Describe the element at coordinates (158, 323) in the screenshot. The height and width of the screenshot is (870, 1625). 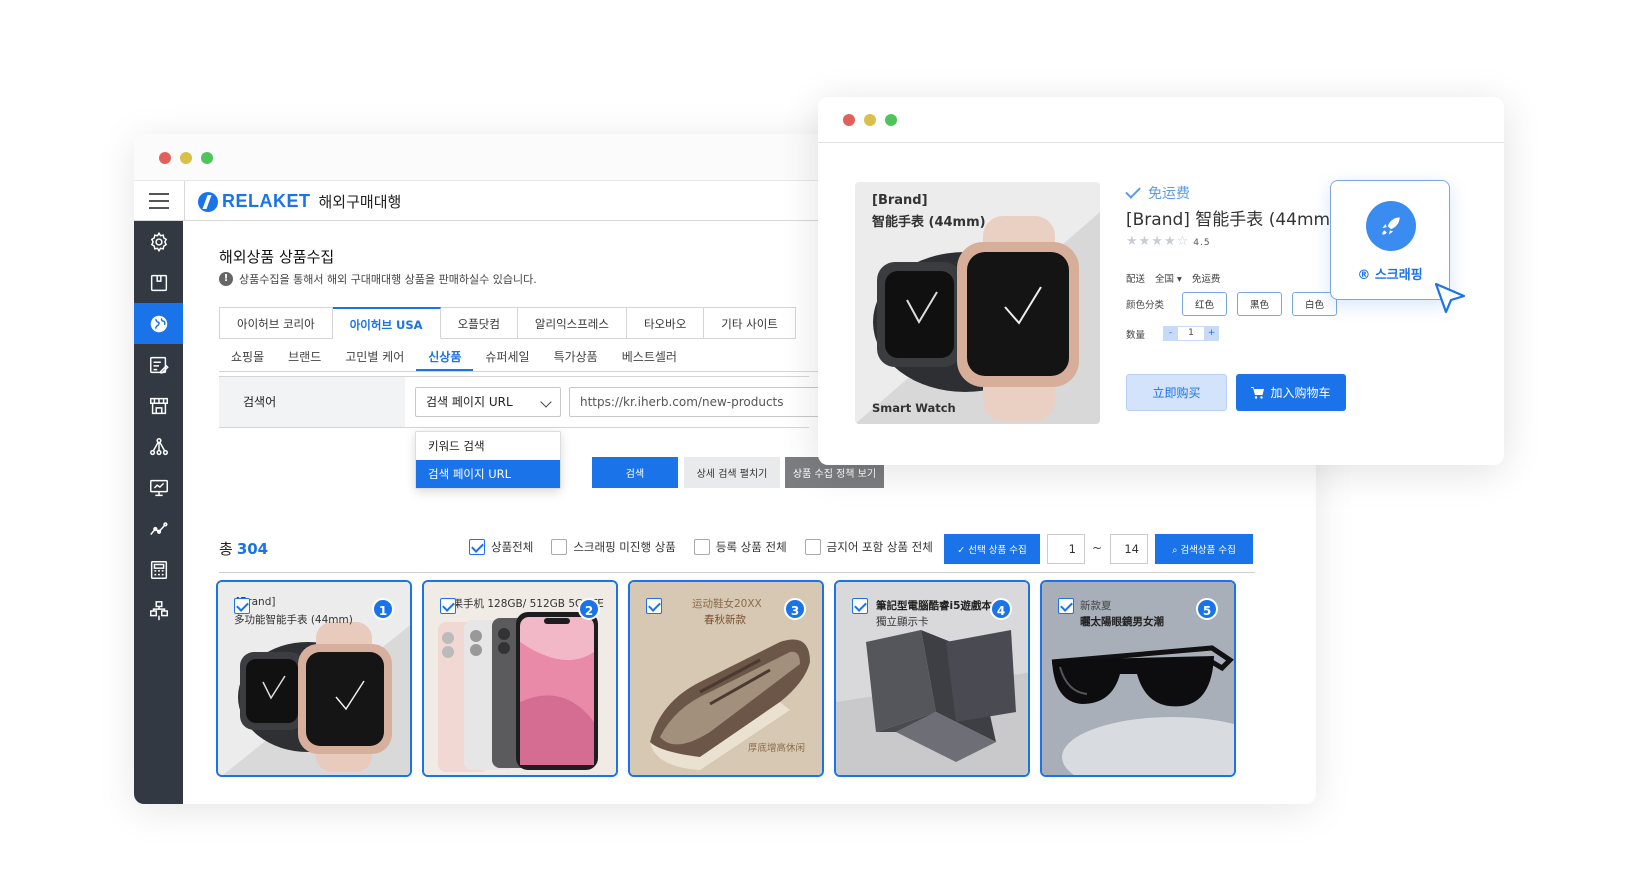
I see `sidebar-item-global` at that location.